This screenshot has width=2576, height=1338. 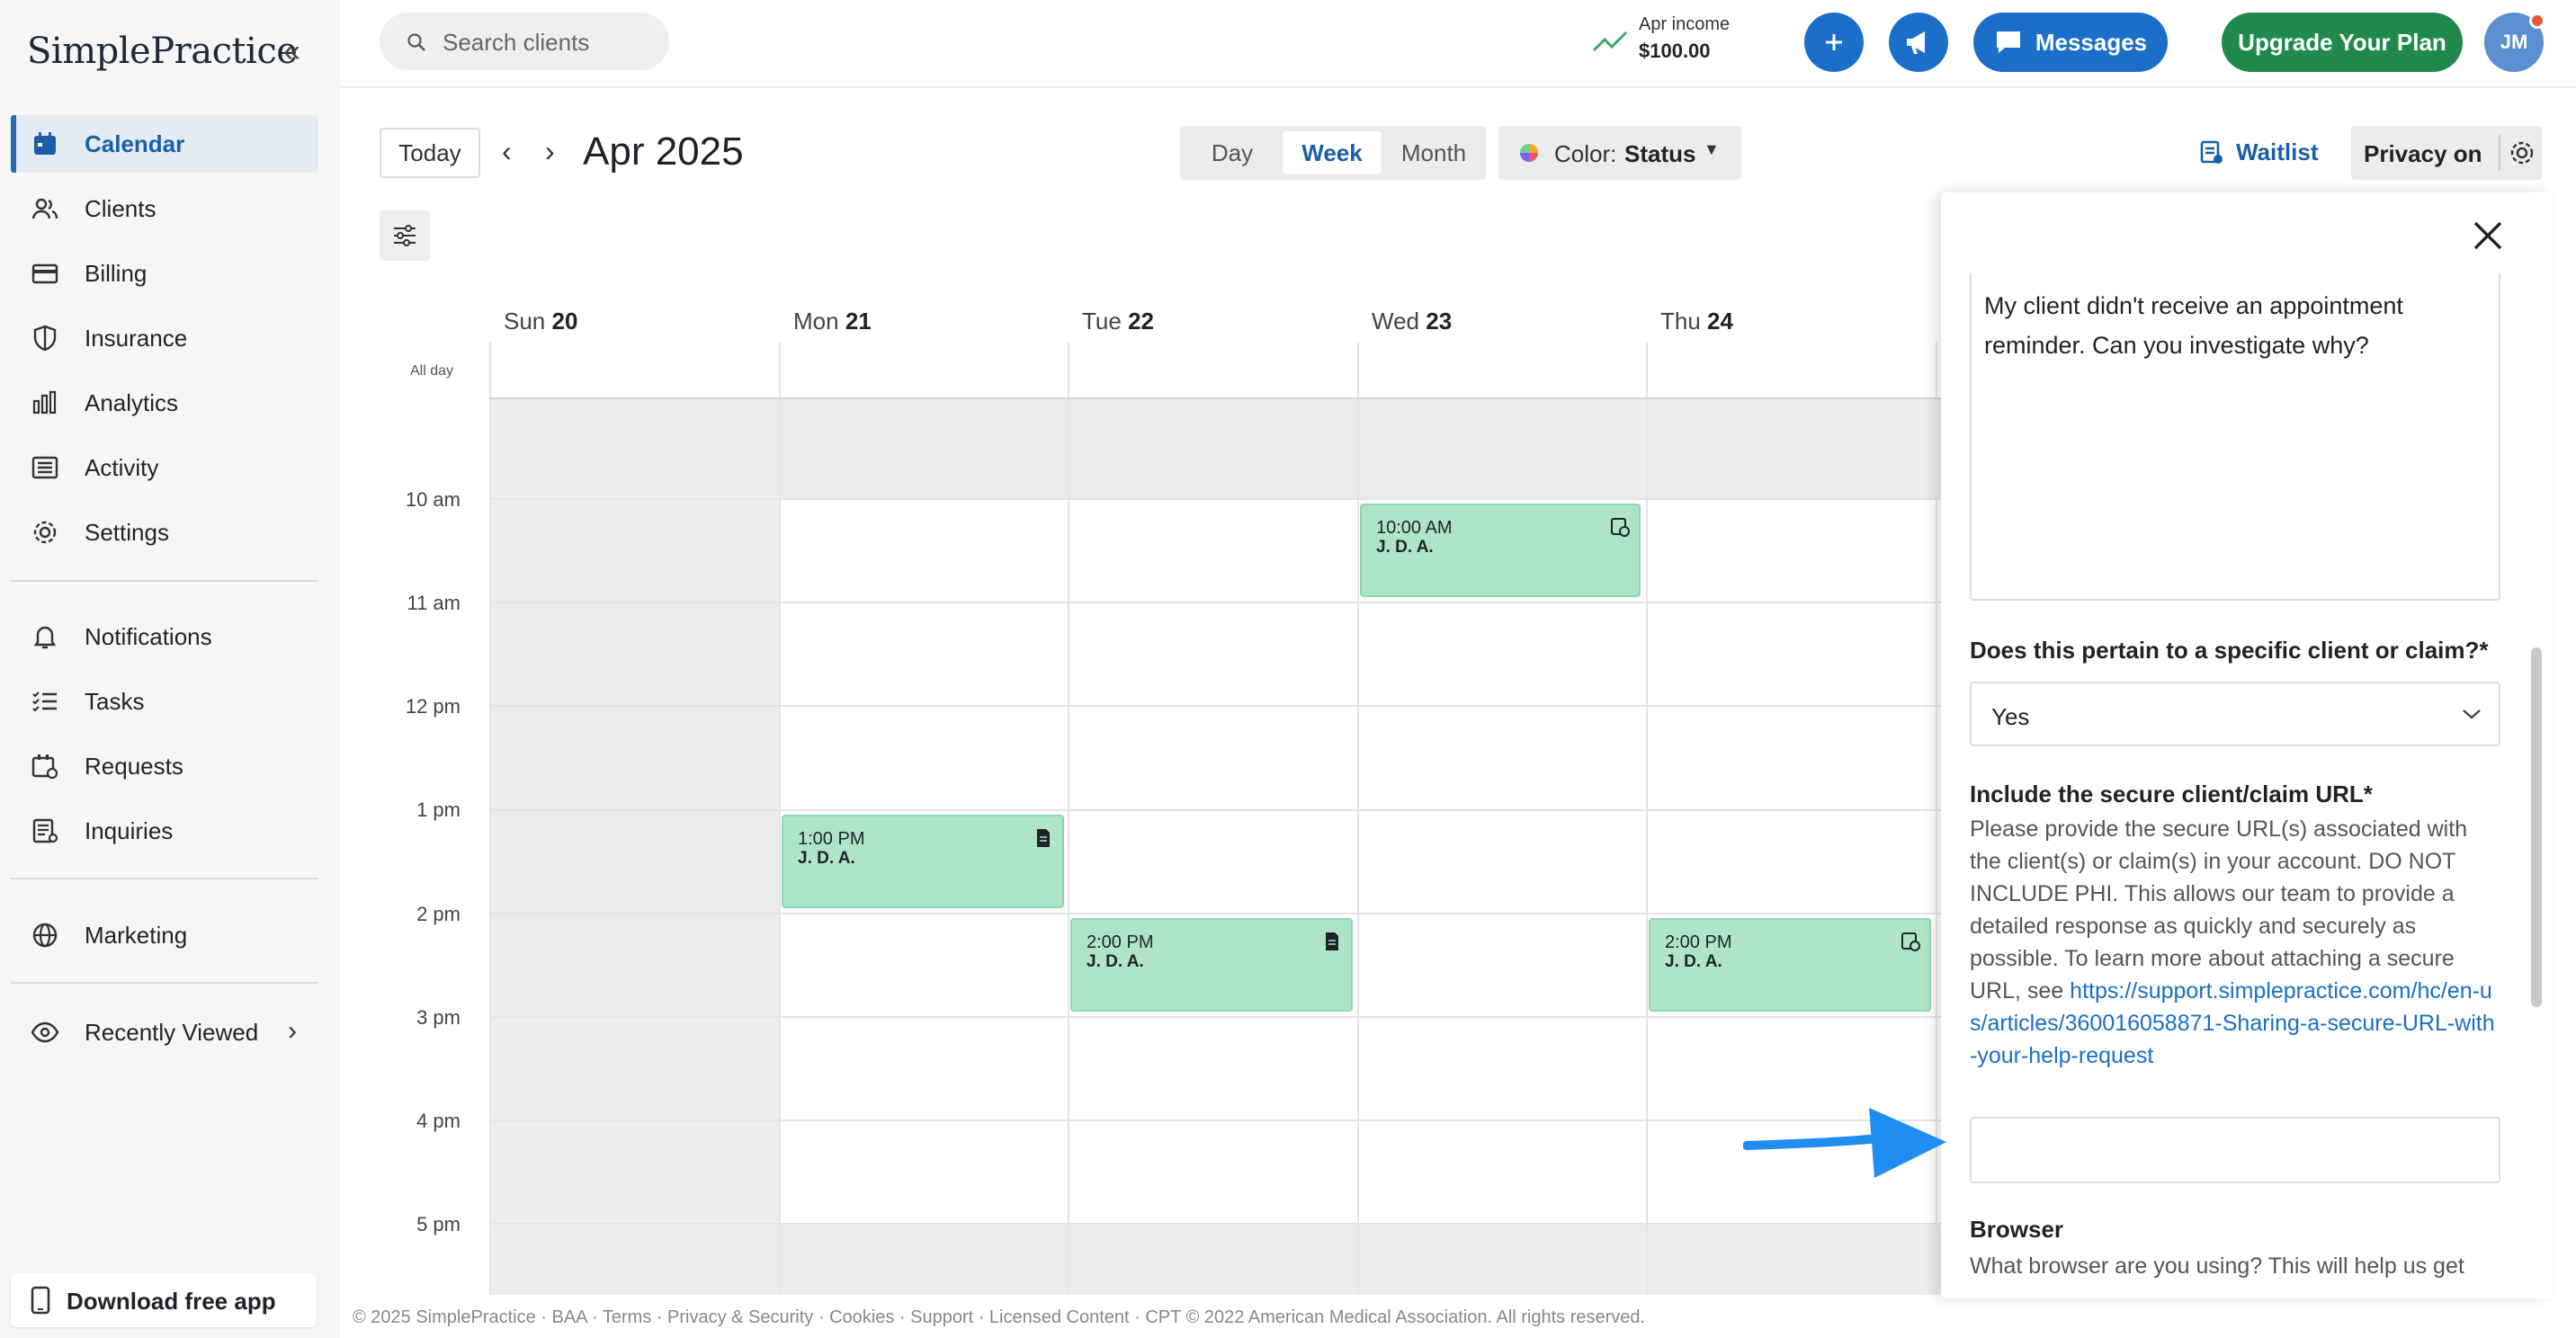 What do you see at coordinates (1332, 152) in the screenshot?
I see `view-week-button: Week` at bounding box center [1332, 152].